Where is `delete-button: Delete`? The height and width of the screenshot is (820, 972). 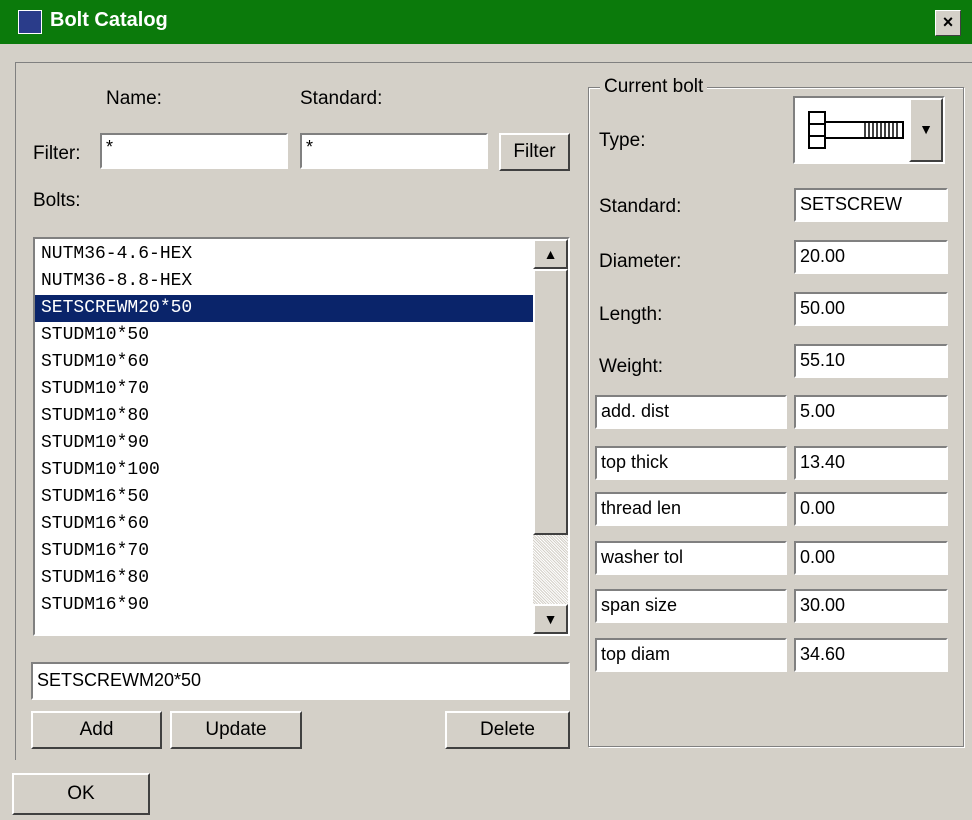
delete-button: Delete is located at coordinates (507, 730).